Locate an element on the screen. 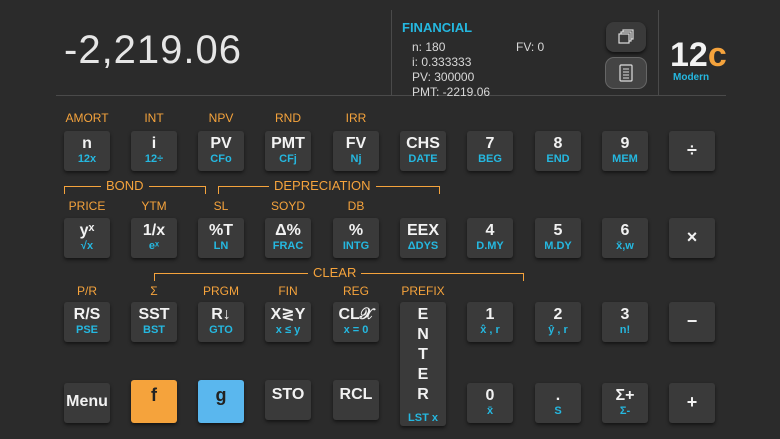  key-percent-total: %T LN is located at coordinates (221, 238).